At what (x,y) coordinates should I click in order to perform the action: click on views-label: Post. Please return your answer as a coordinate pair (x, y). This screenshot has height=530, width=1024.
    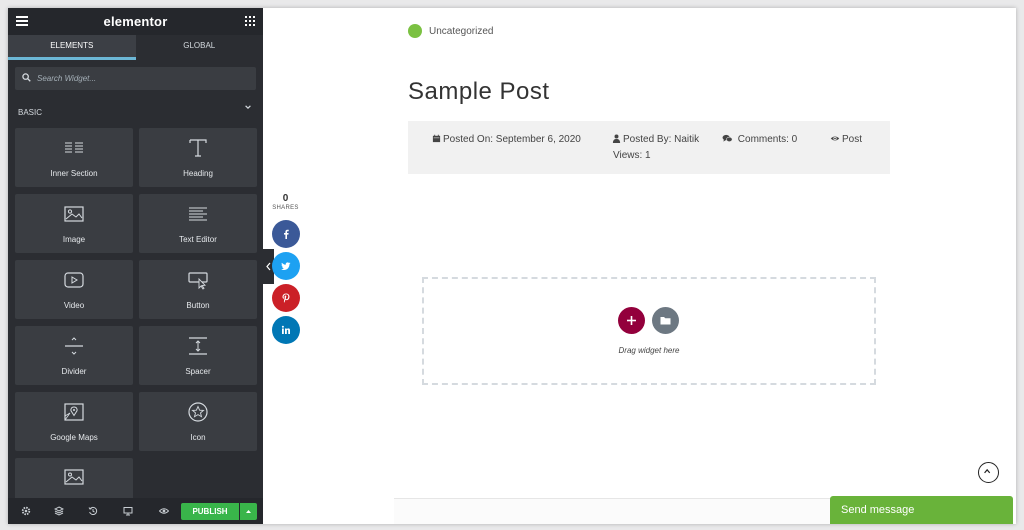
    Looking at the image, I should click on (852, 139).